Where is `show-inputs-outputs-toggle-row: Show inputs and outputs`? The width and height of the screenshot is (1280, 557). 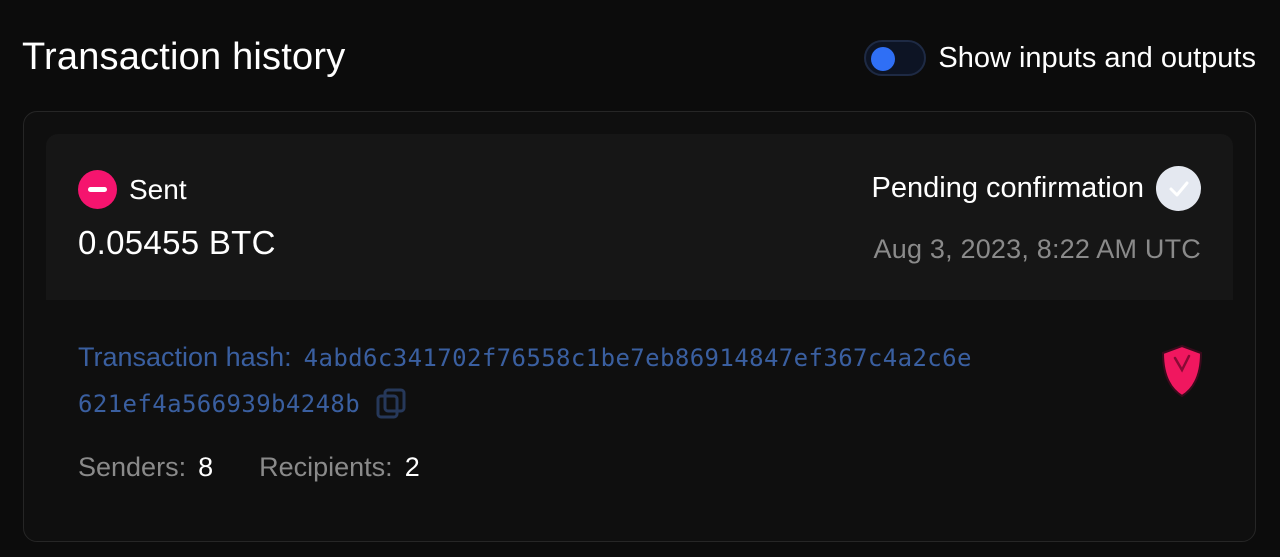
show-inputs-outputs-toggle-row: Show inputs and outputs is located at coordinates (1060, 58).